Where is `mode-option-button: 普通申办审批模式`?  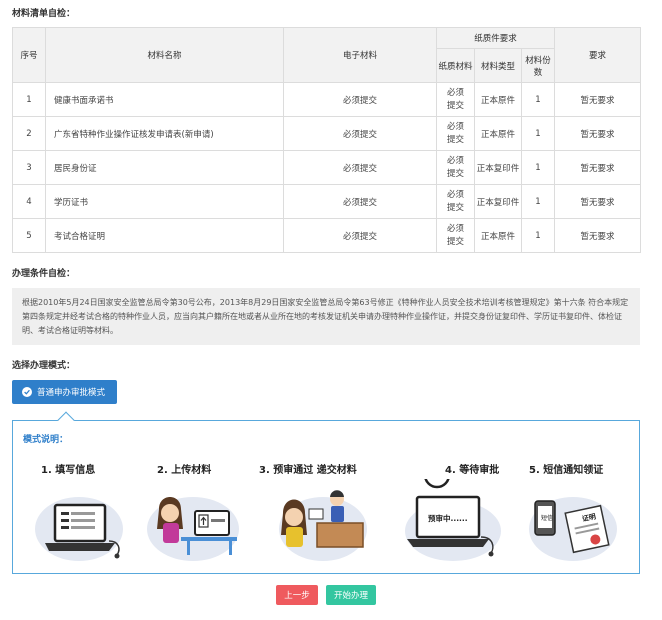
mode-option-button: 普通申办审批模式 is located at coordinates (64, 392).